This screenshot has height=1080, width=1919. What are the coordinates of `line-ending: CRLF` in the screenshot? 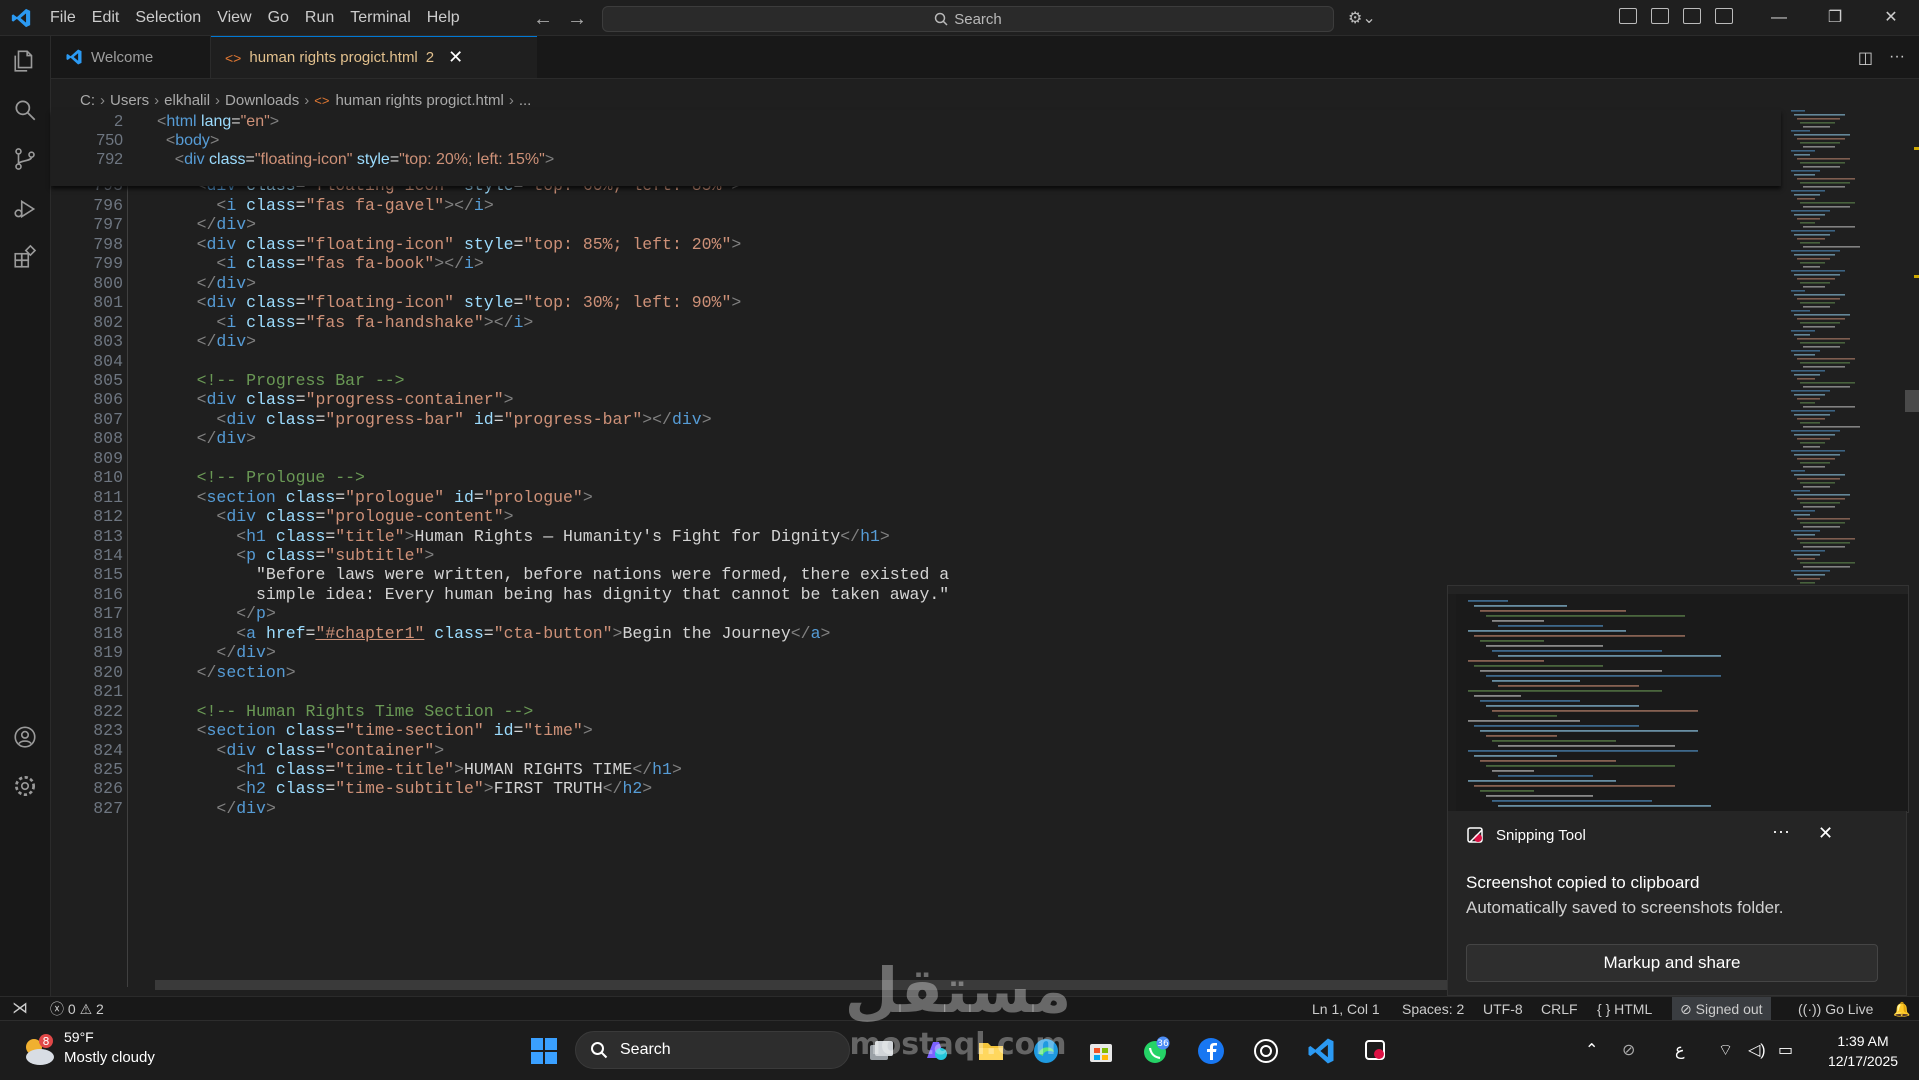 It's located at (1559, 1009).